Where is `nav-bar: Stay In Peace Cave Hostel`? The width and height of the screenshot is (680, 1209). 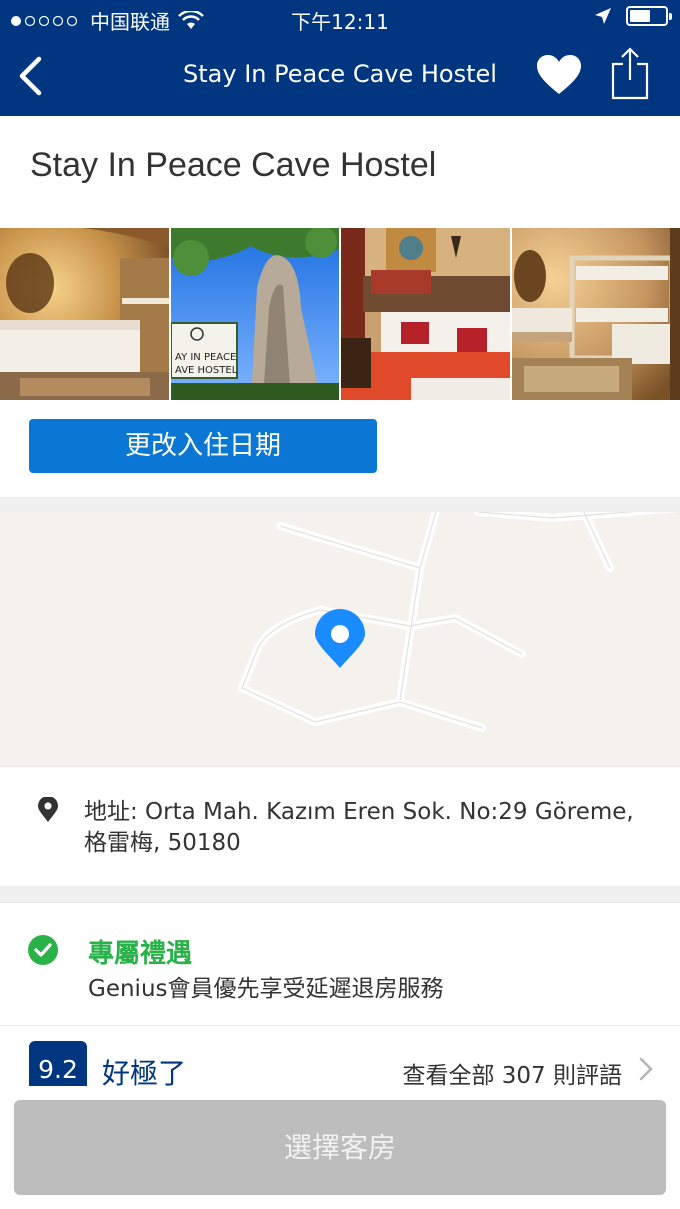
nav-bar: Stay In Peace Cave Hostel is located at coordinates (340, 76).